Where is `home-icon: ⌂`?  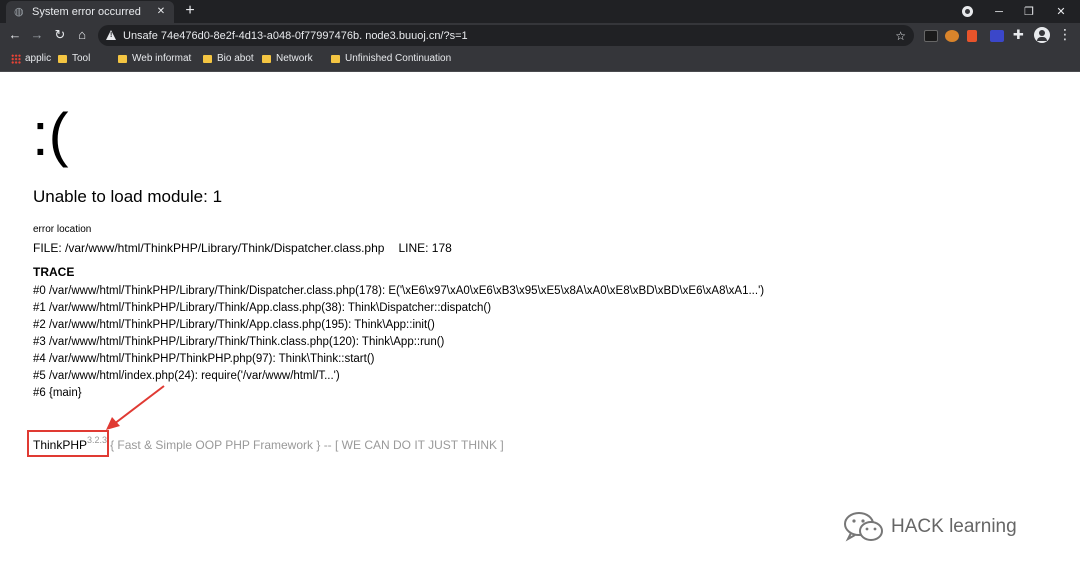
home-icon: ⌂ is located at coordinates (82, 35).